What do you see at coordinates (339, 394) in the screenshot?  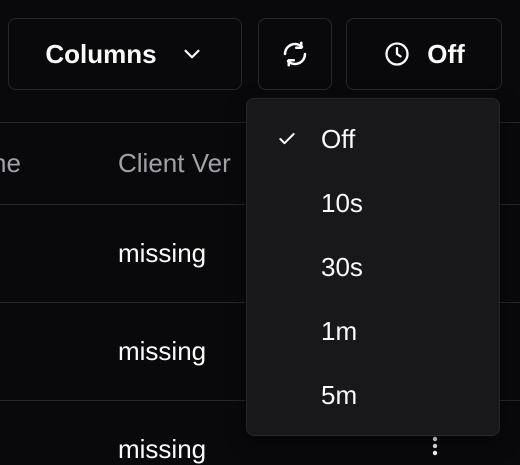 I see `menu-item-label: 5m` at bounding box center [339, 394].